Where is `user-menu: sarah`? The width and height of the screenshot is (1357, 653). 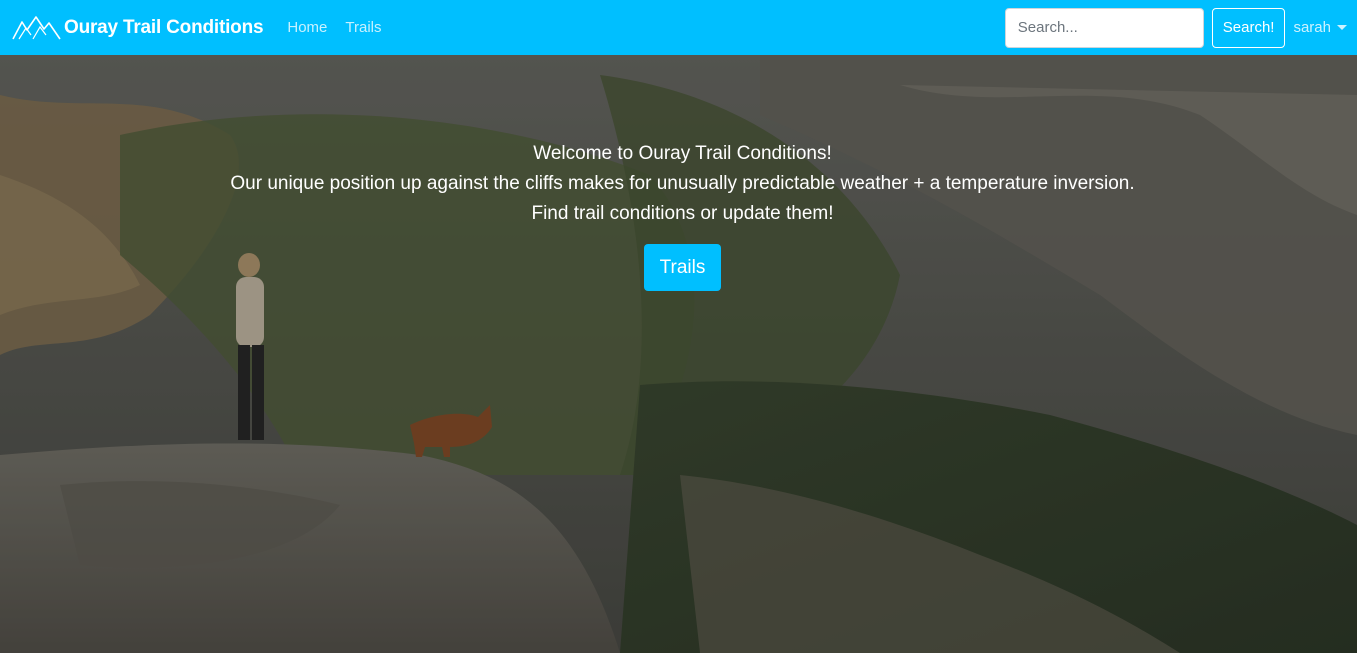
user-menu: sarah is located at coordinates (1320, 27).